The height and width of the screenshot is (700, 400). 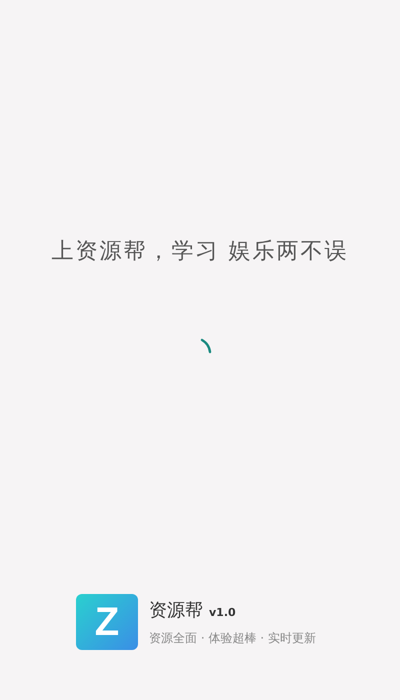 What do you see at coordinates (206, 346) in the screenshot?
I see `loading-spinner-icon` at bounding box center [206, 346].